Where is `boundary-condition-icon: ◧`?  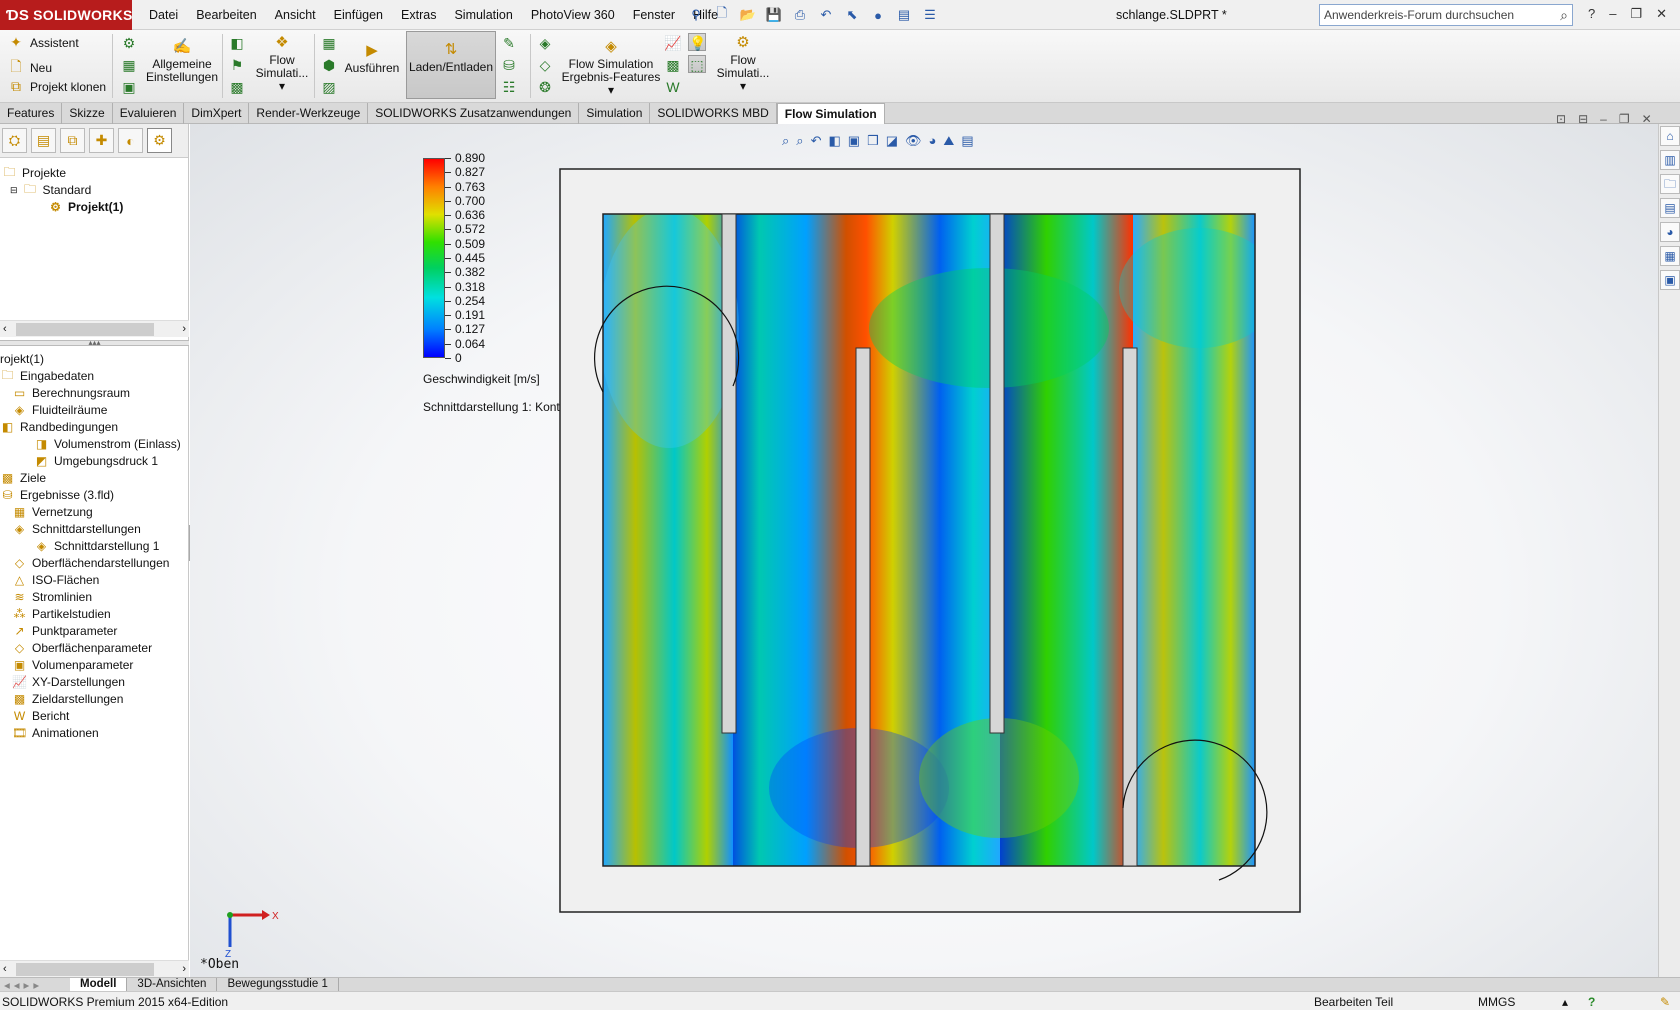
boundary-condition-icon: ◧ is located at coordinates (237, 43).